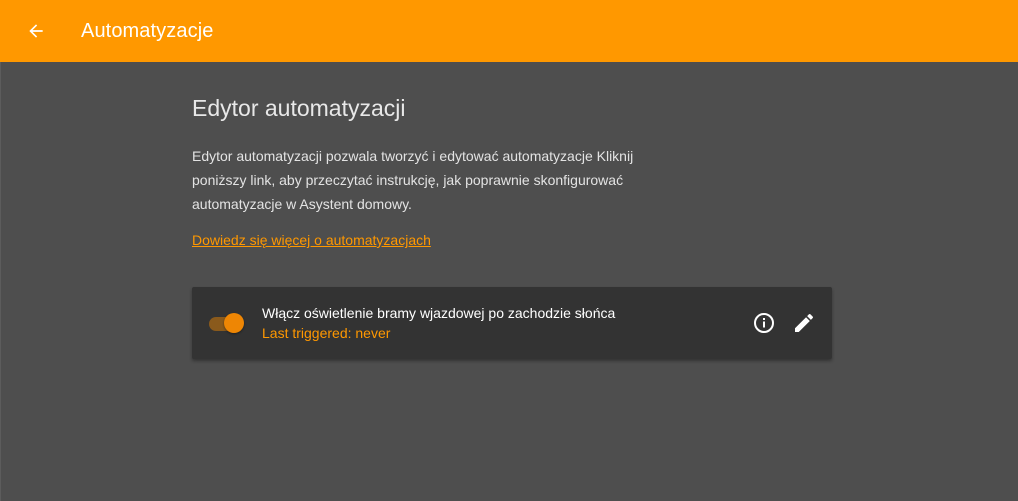 The image size is (1018, 501). What do you see at coordinates (299, 108) in the screenshot?
I see `editor-heading: Edytor automatyzacji` at bounding box center [299, 108].